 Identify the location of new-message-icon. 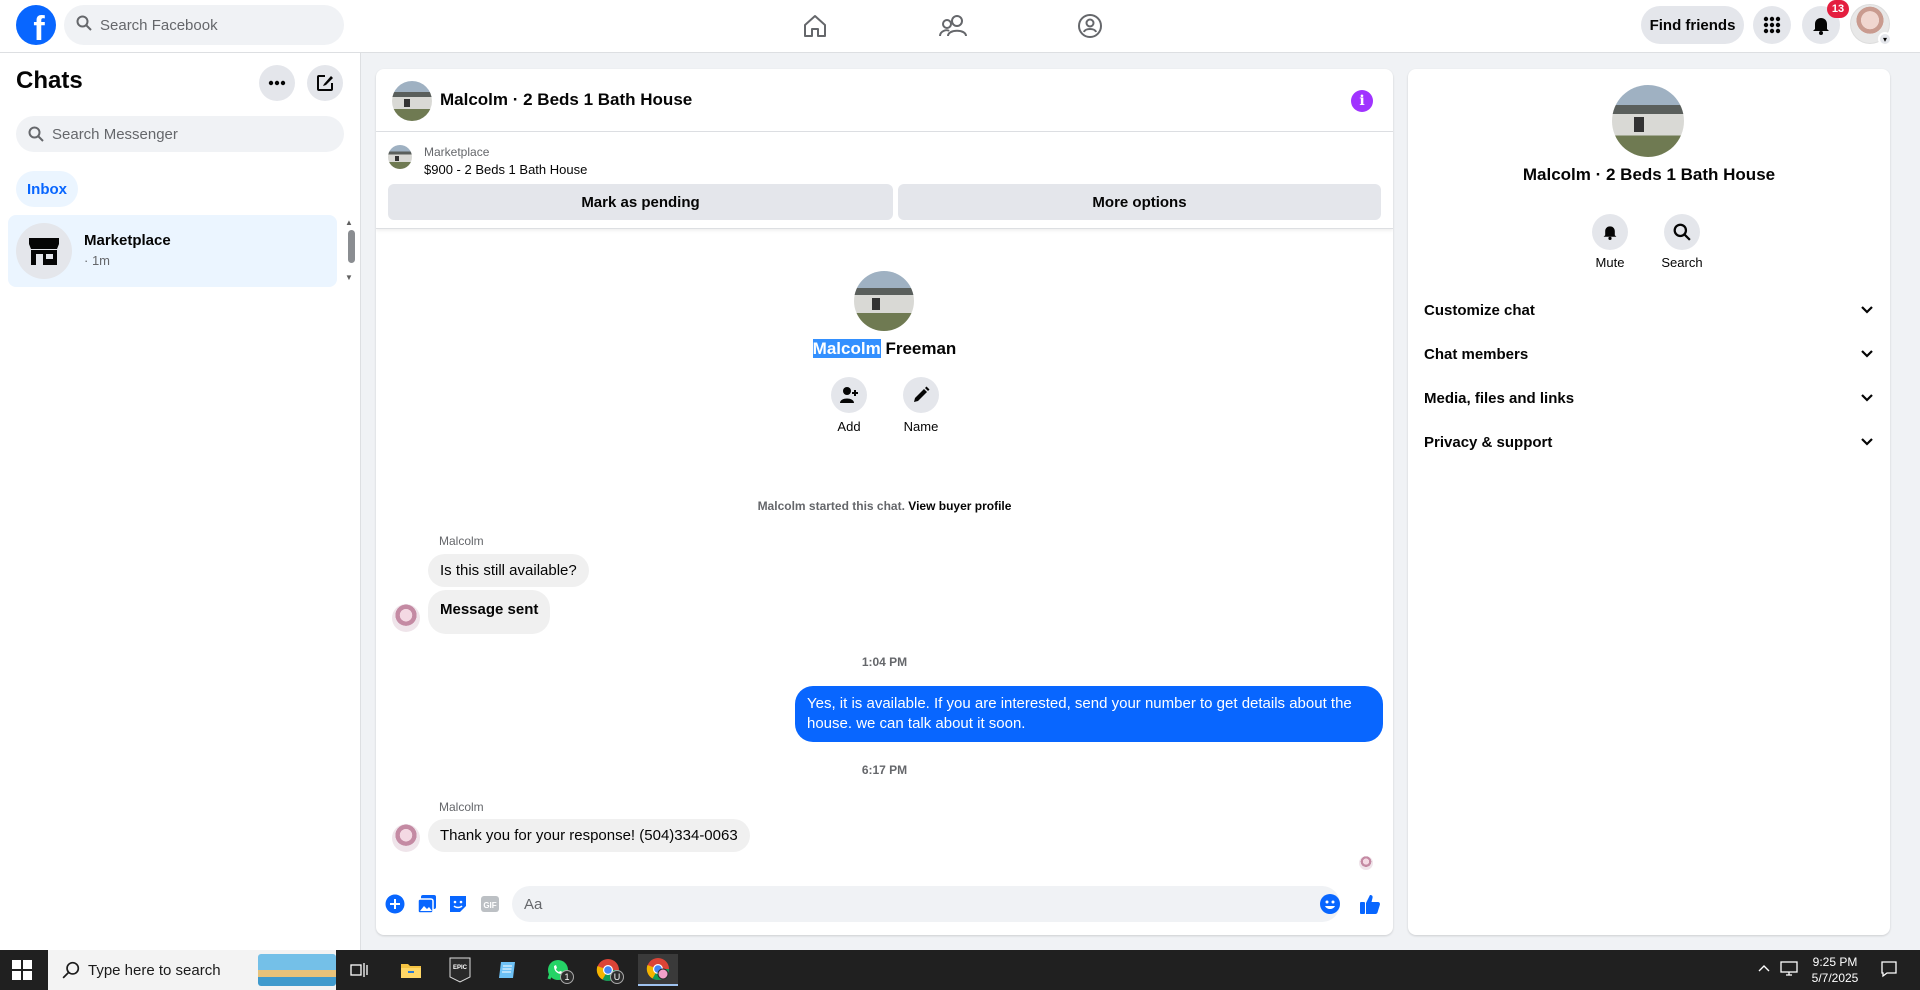
(325, 83).